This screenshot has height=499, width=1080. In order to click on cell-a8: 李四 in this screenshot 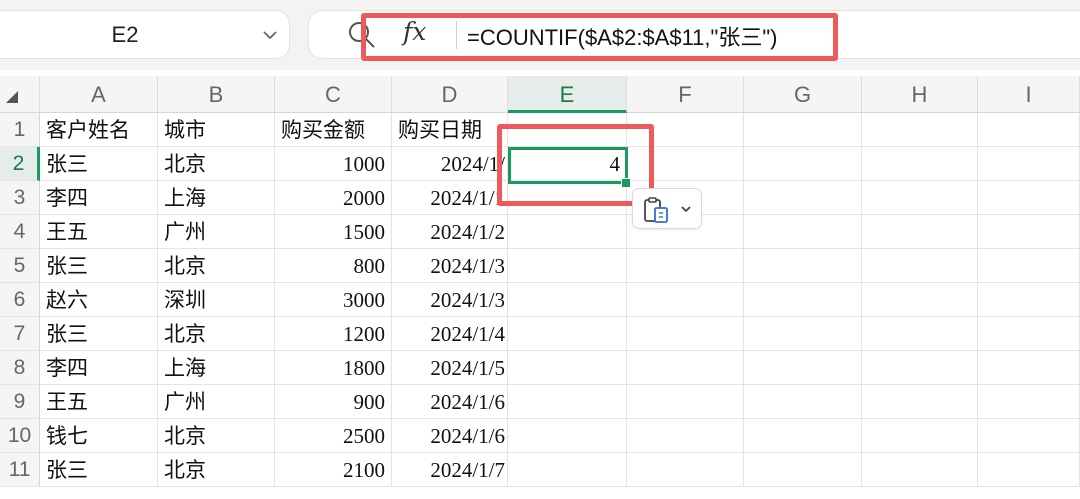, I will do `click(99, 368)`.